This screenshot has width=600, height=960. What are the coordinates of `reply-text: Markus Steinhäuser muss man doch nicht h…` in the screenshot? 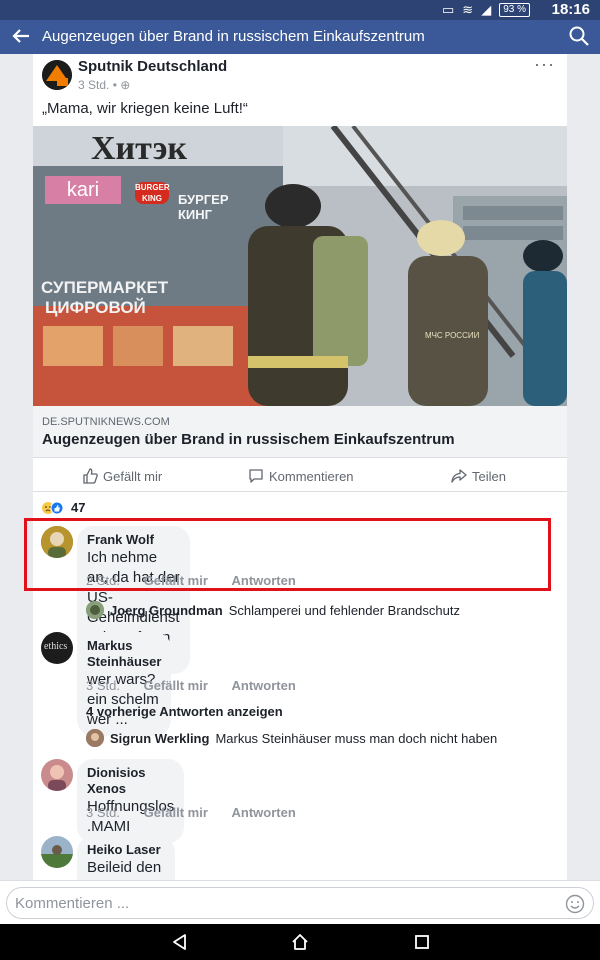 It's located at (356, 738).